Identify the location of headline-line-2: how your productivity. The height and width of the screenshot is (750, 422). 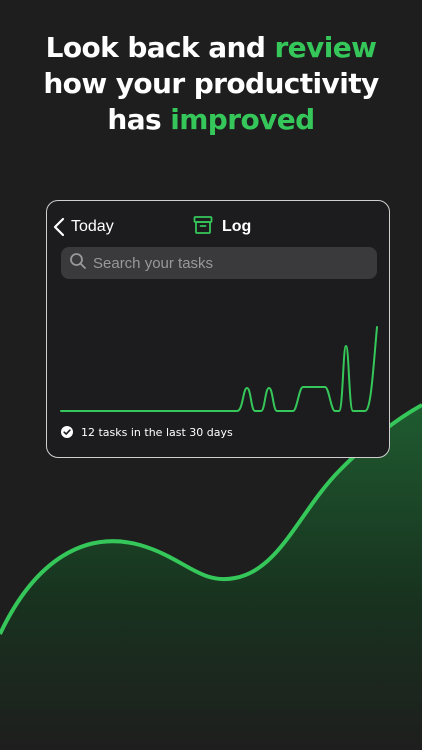
(211, 83).